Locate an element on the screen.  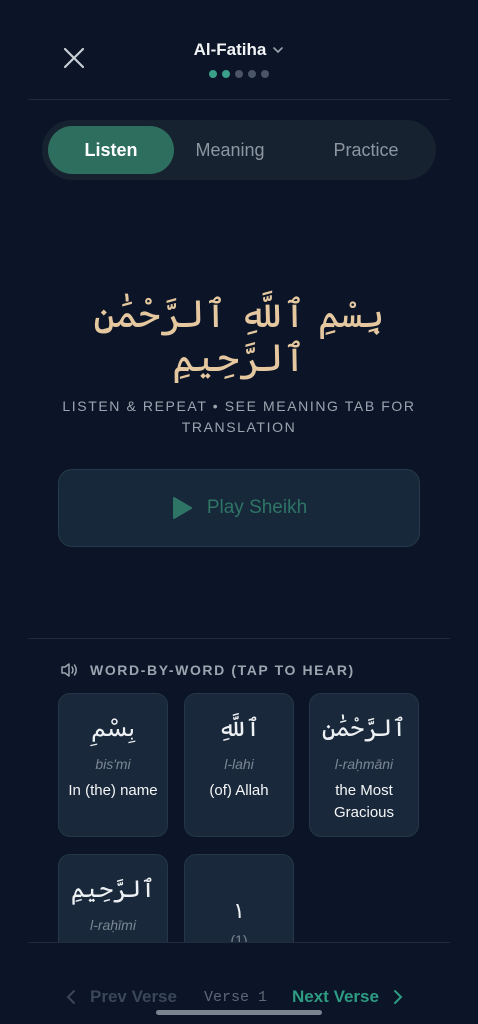
tab-meaning: Meaning is located at coordinates (230, 150).